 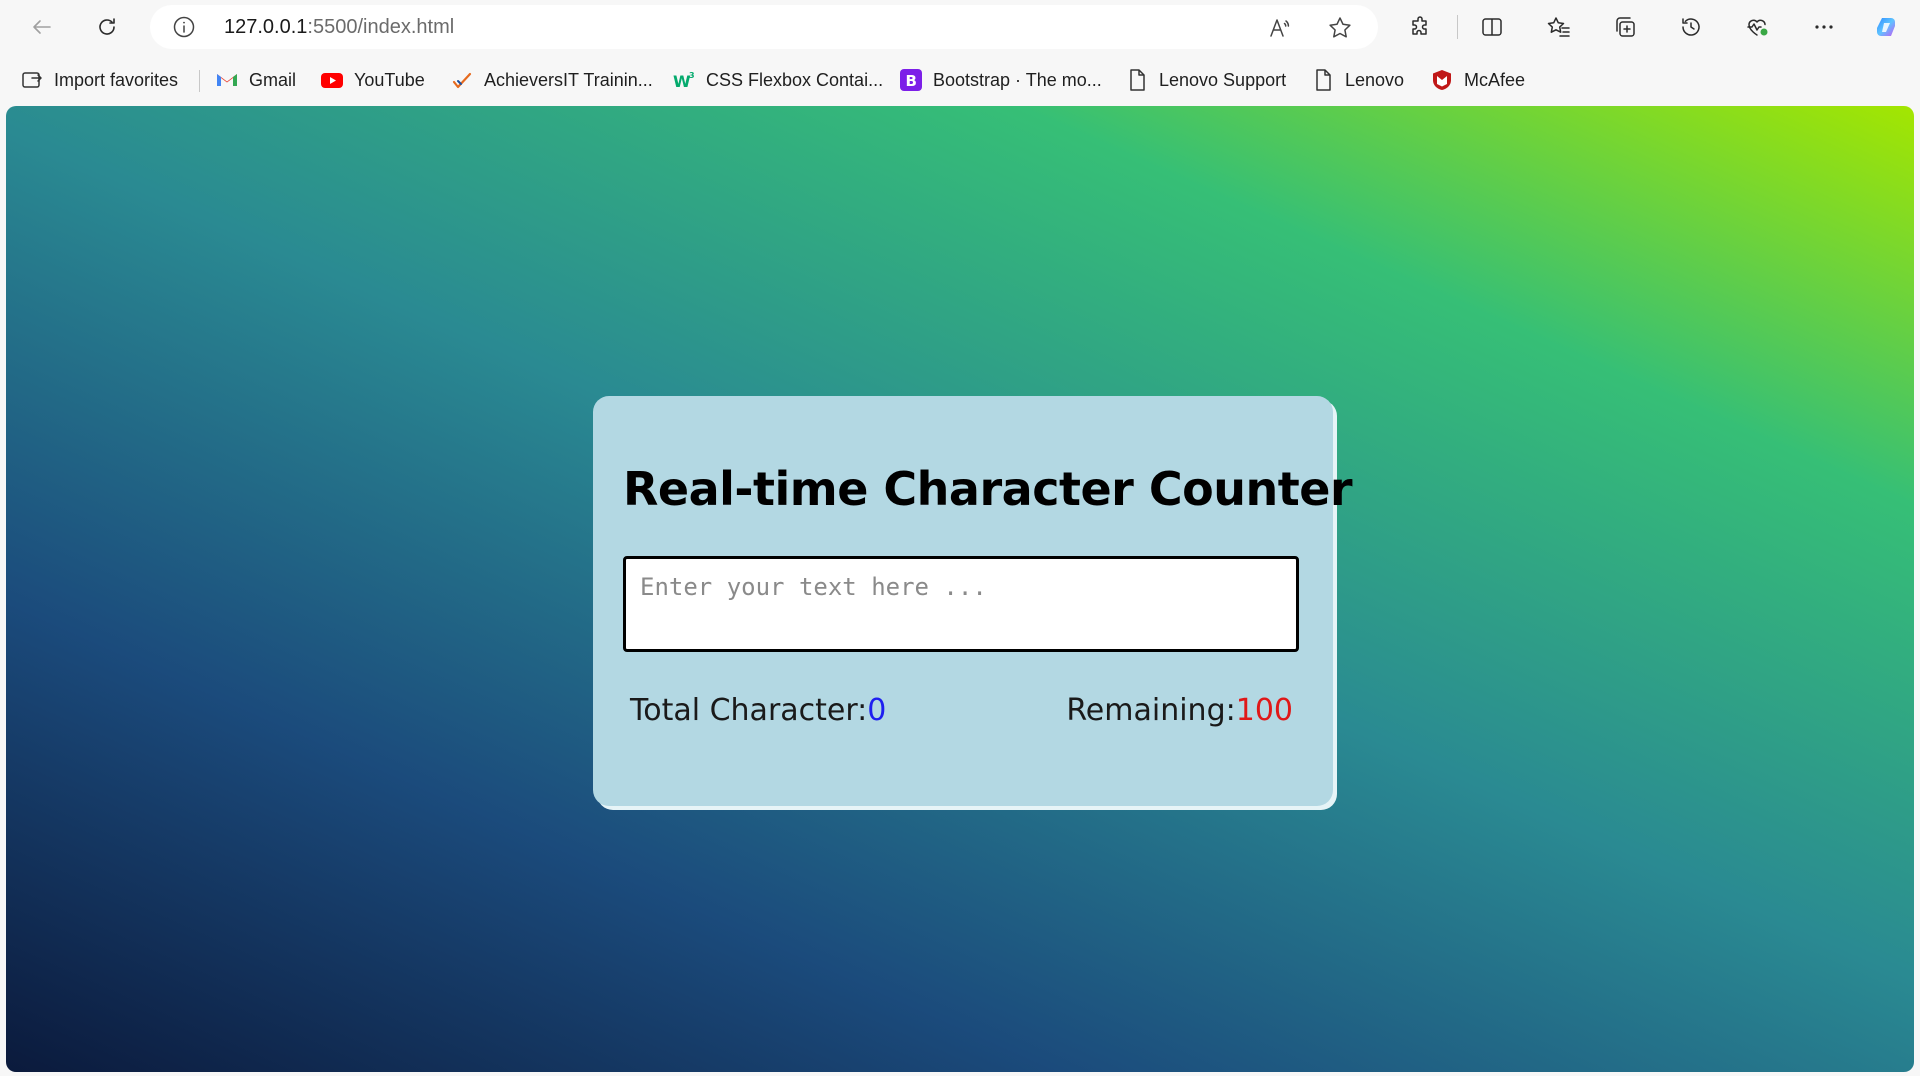 I want to click on ellipsis-icon, so click(x=1824, y=27).